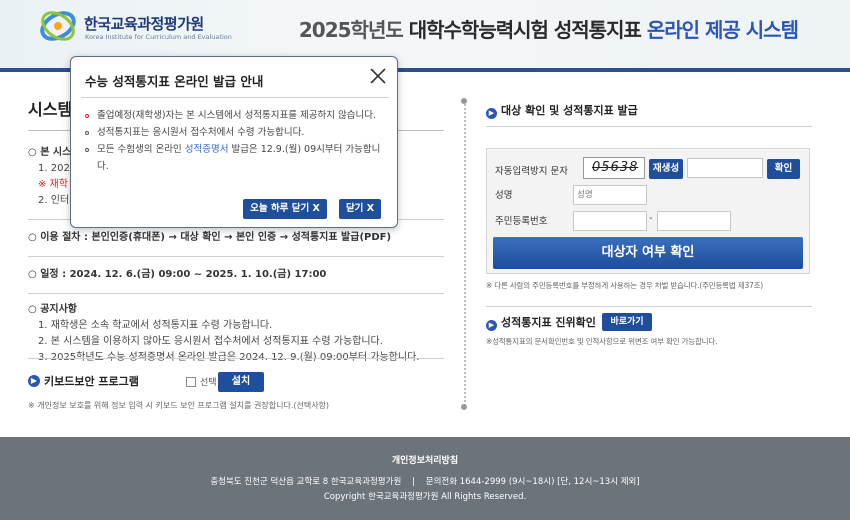 Image resolution: width=850 pixels, height=520 pixels. I want to click on name-label: 성명, so click(504, 195).